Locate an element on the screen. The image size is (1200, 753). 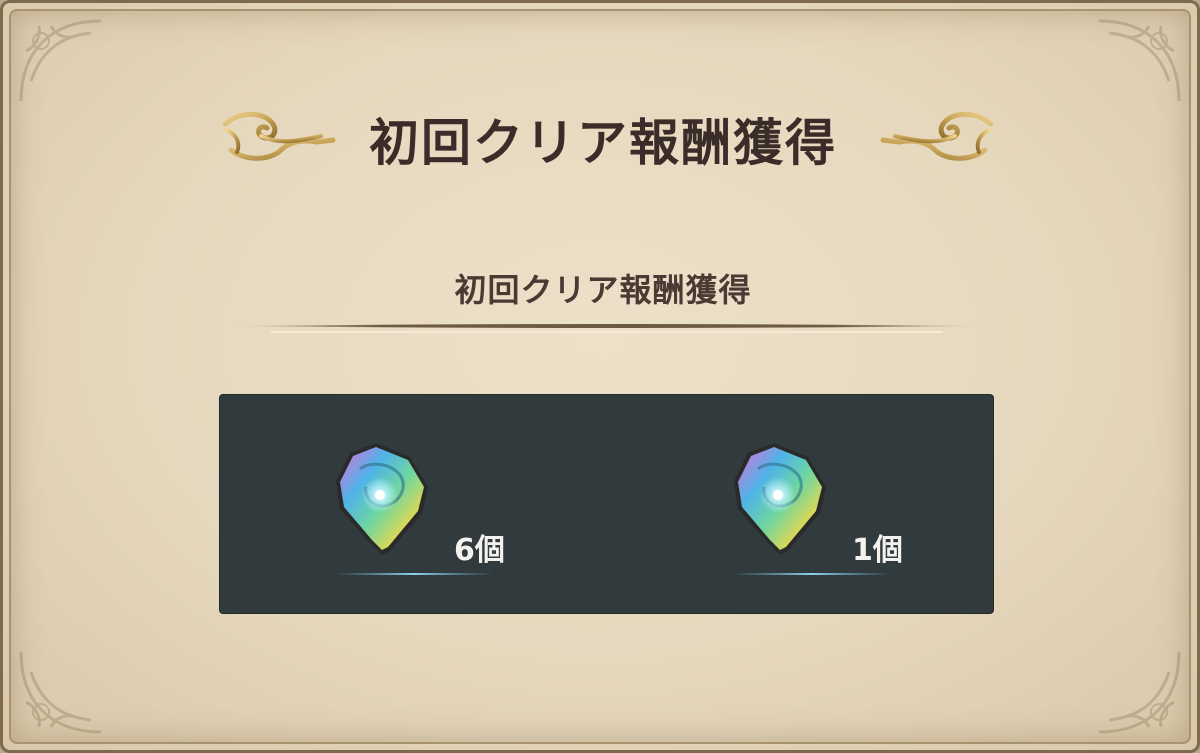
section-divider is located at coordinates (607, 328).